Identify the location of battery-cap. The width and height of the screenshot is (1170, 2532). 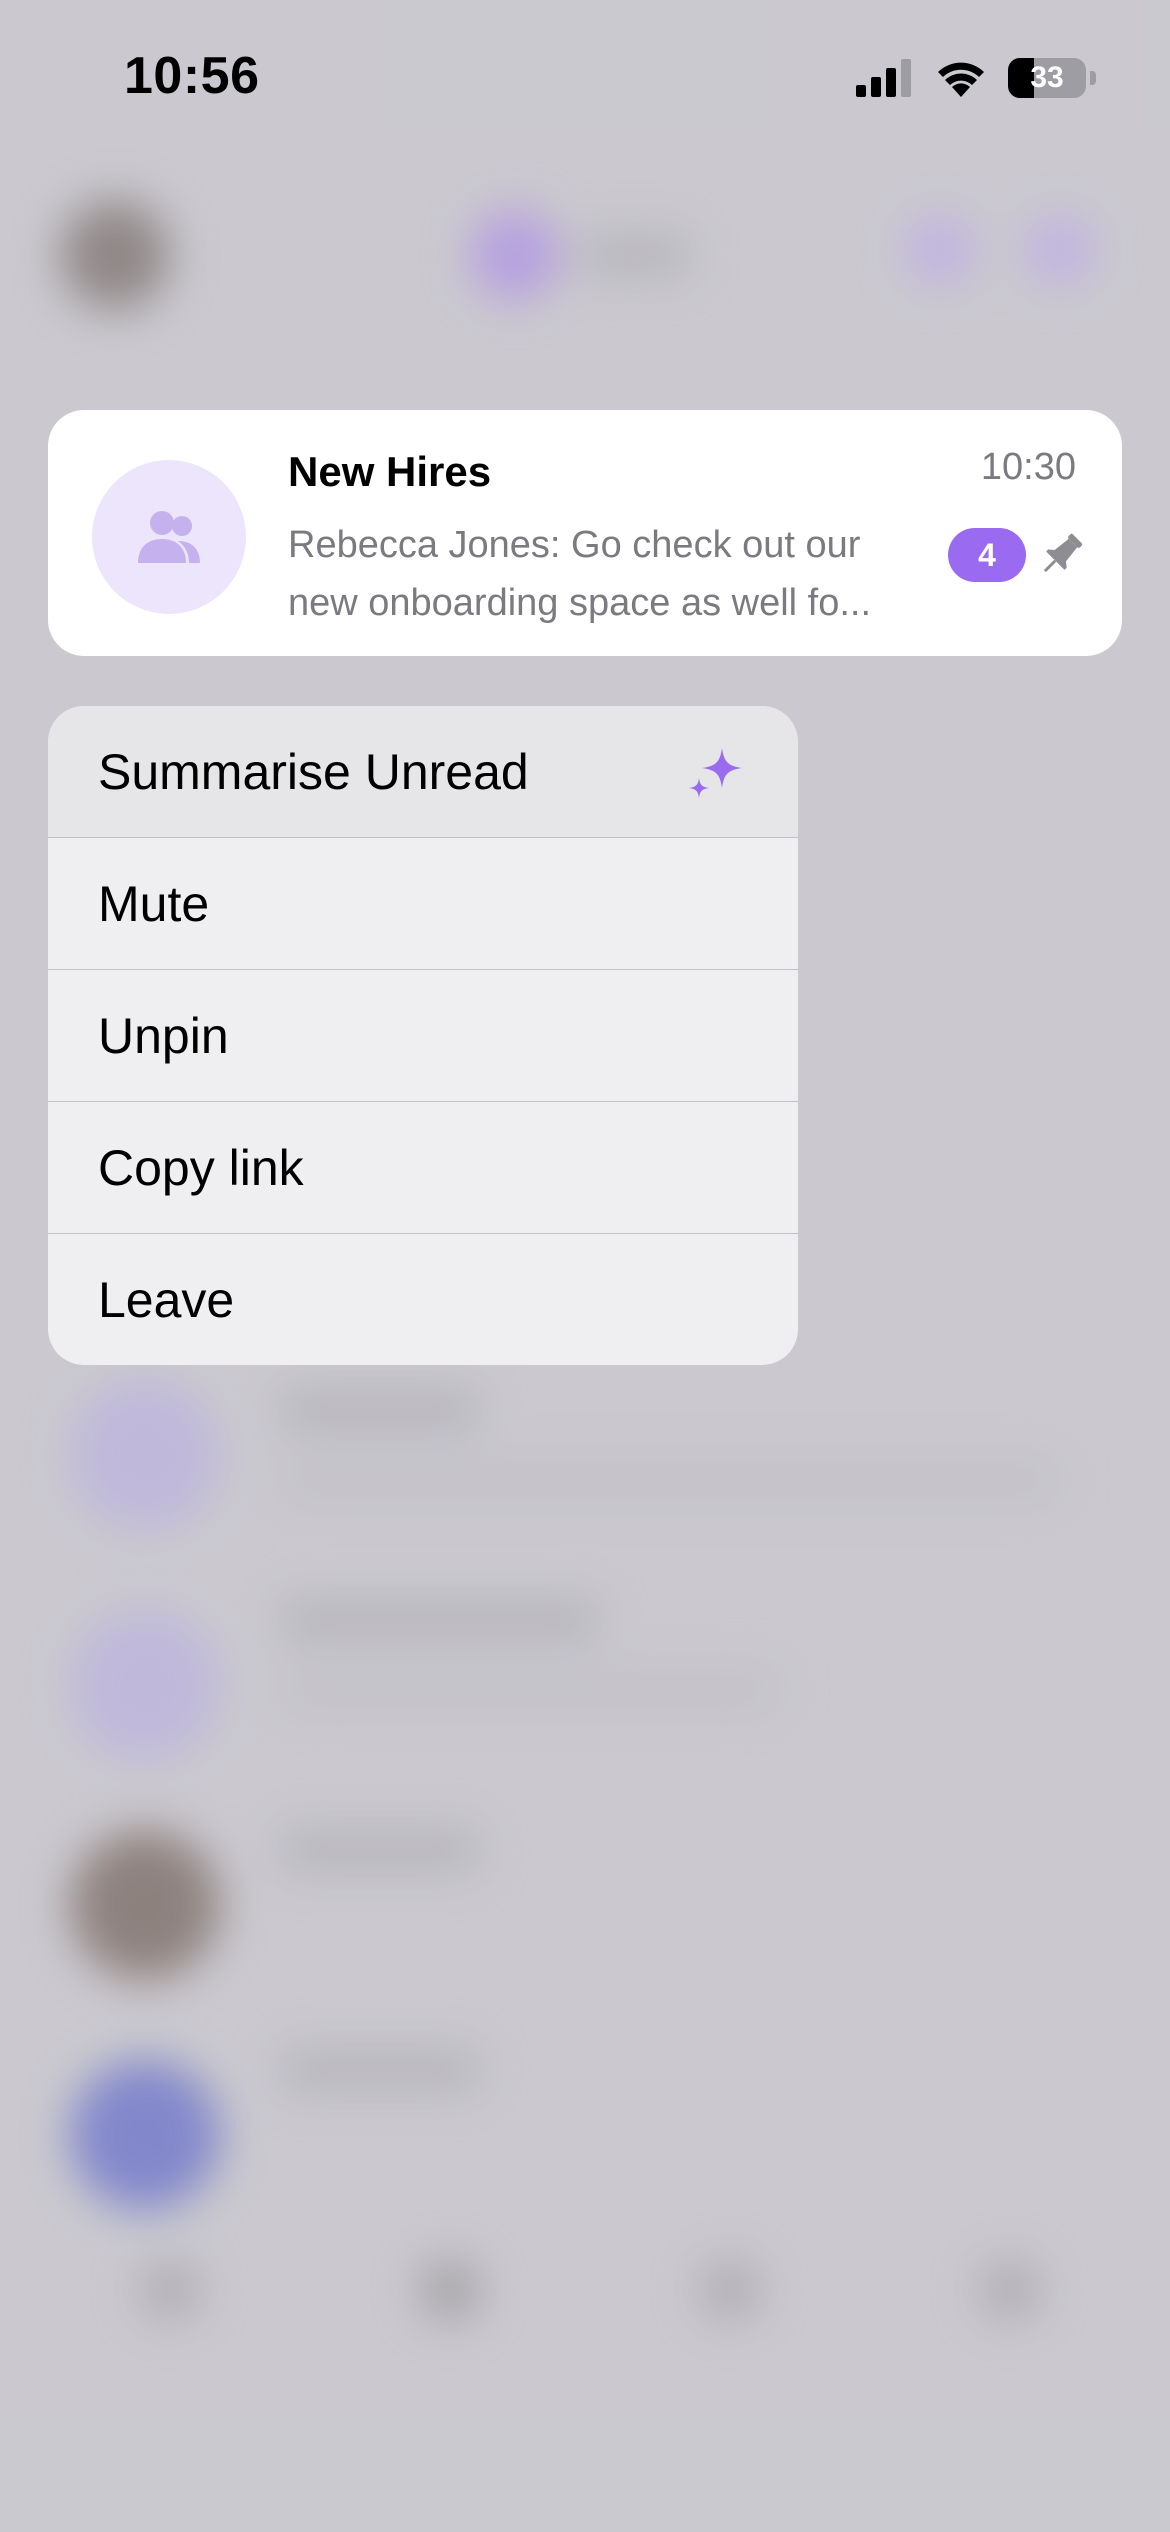
(1093, 78).